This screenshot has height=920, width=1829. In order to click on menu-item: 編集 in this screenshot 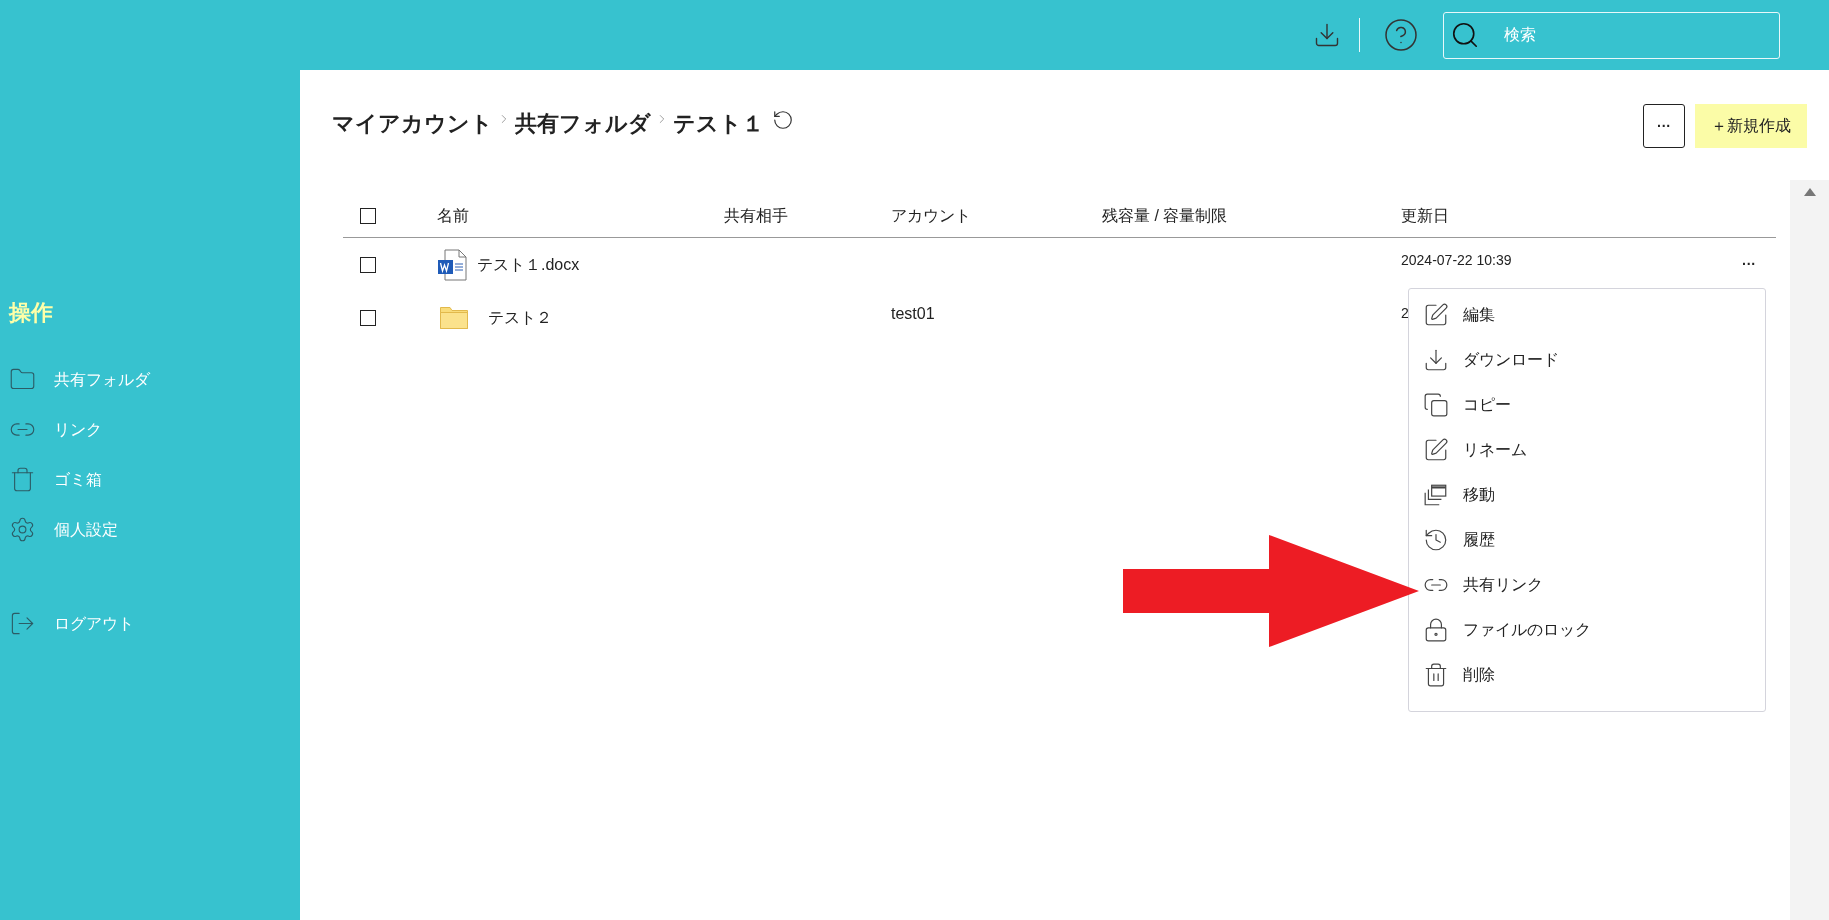, I will do `click(1587, 314)`.